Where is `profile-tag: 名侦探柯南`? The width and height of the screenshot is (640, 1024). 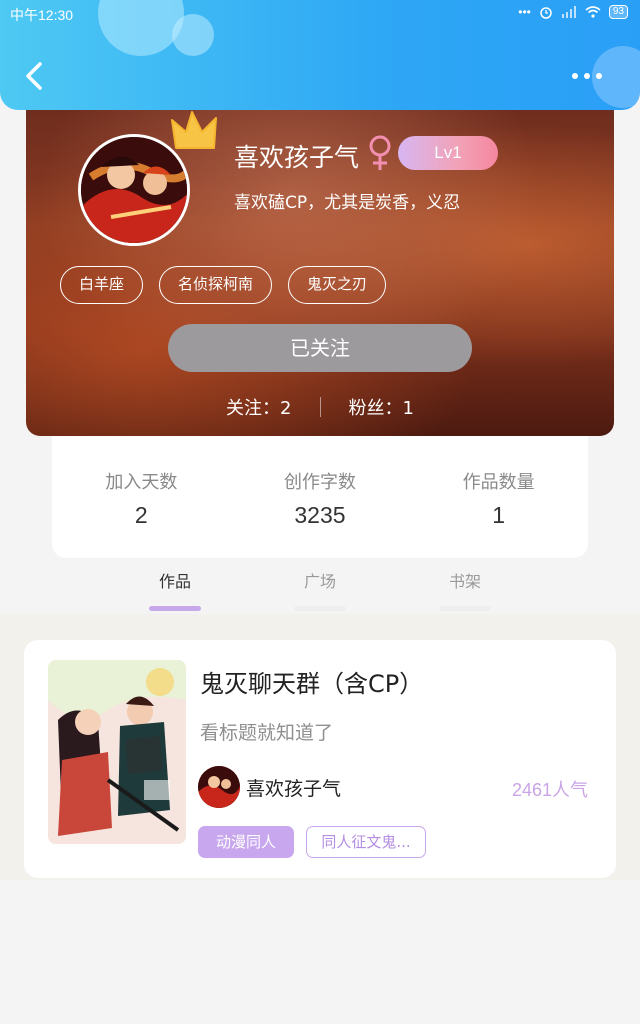 profile-tag: 名侦探柯南 is located at coordinates (216, 285).